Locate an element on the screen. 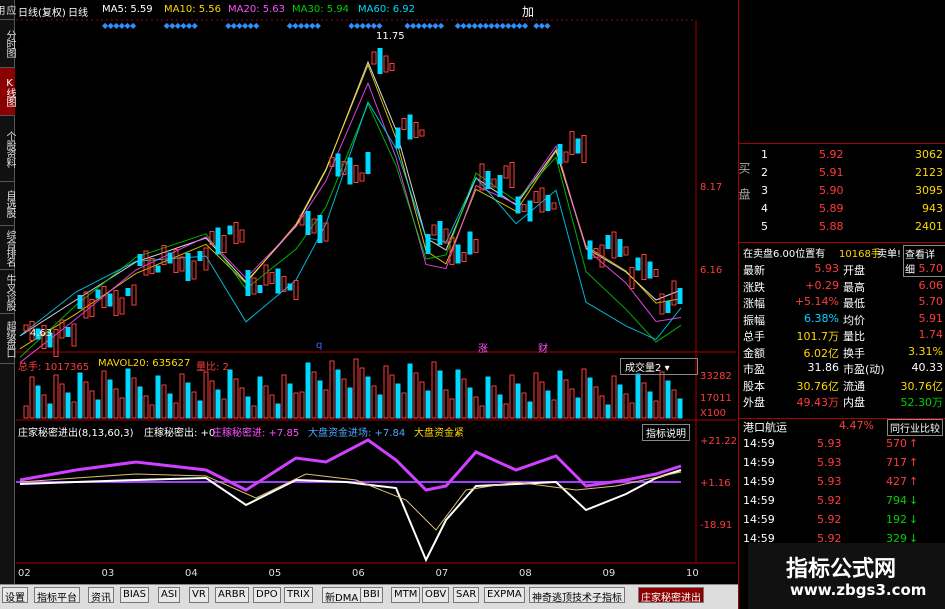 The image size is (945, 609). level-volume: 3095 is located at coordinates (929, 190).